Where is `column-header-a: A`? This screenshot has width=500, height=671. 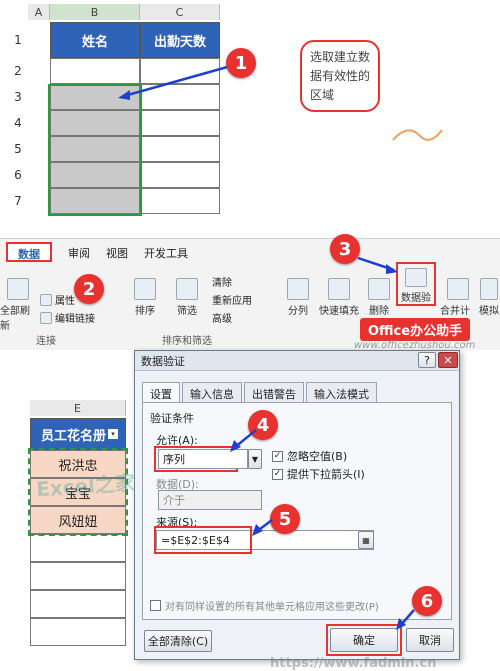 column-header-a: A is located at coordinates (39, 12).